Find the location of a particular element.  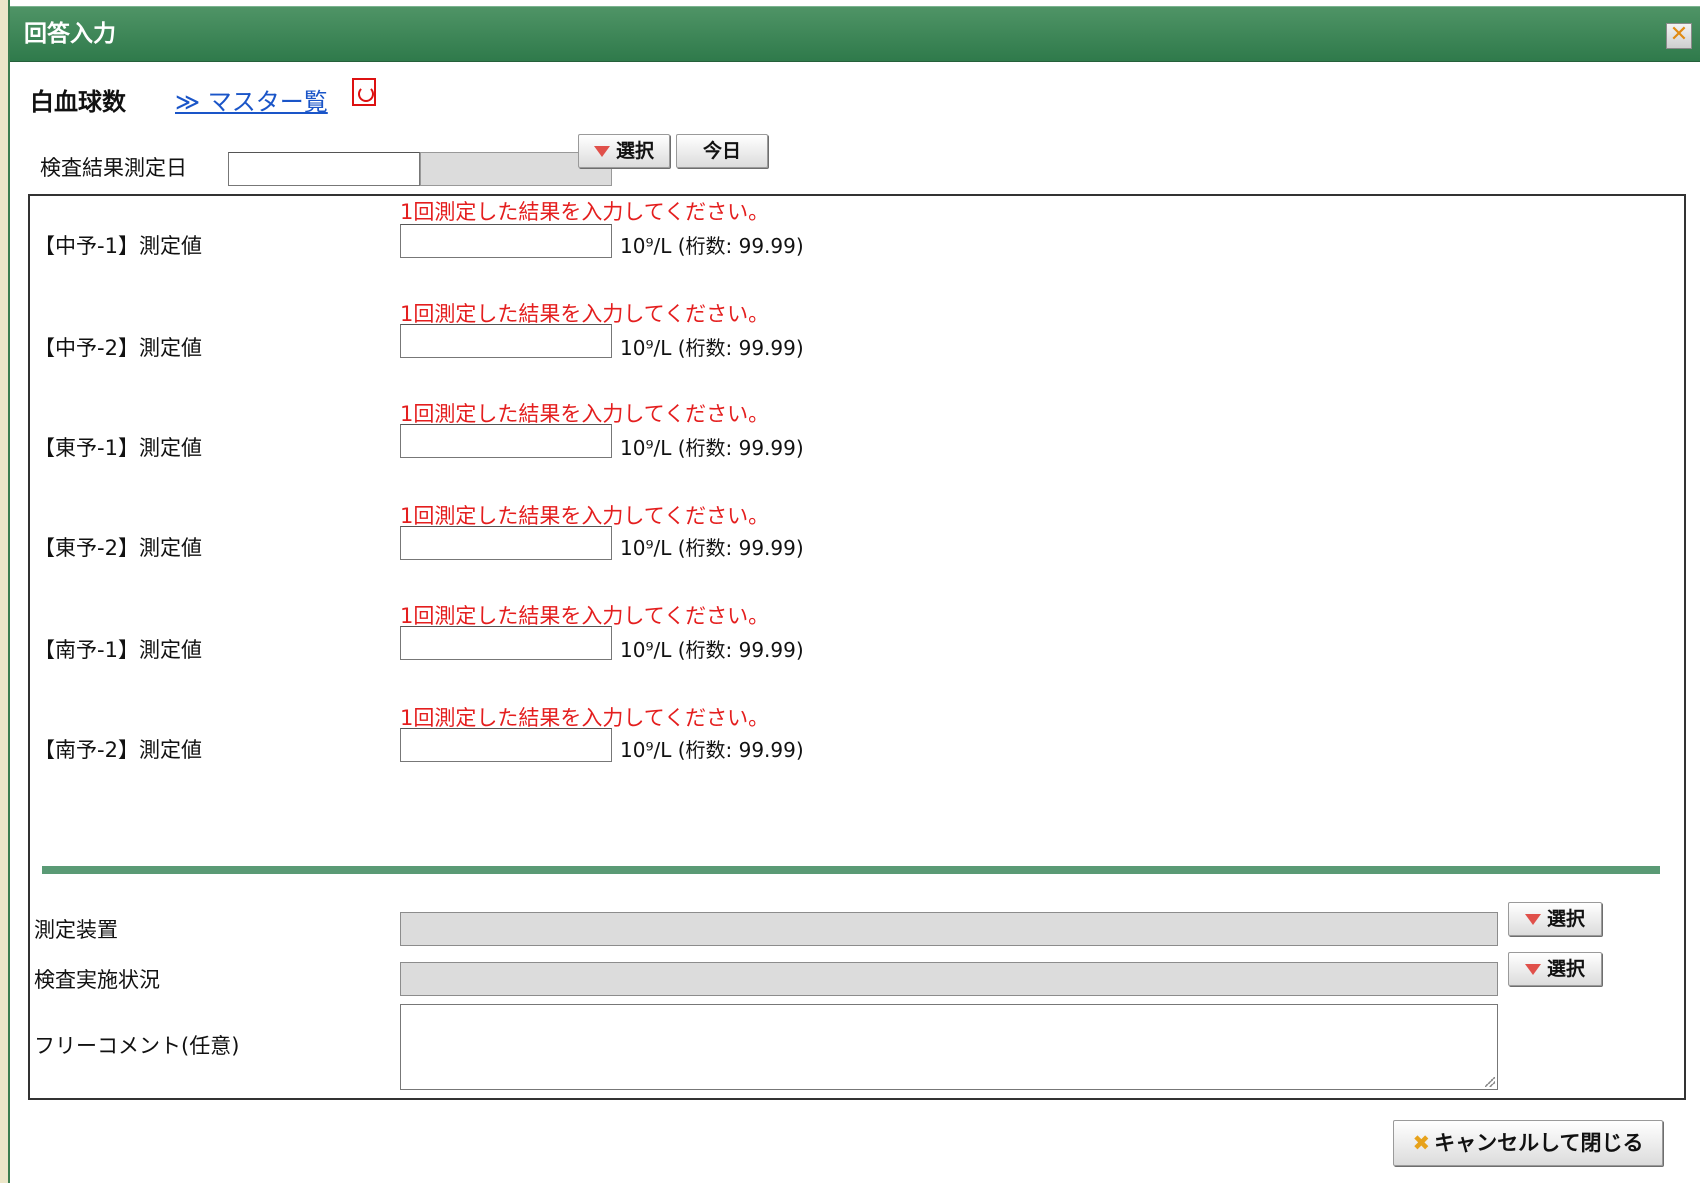

measurement-label: 【中予-2】測定値 is located at coordinates (118, 348).